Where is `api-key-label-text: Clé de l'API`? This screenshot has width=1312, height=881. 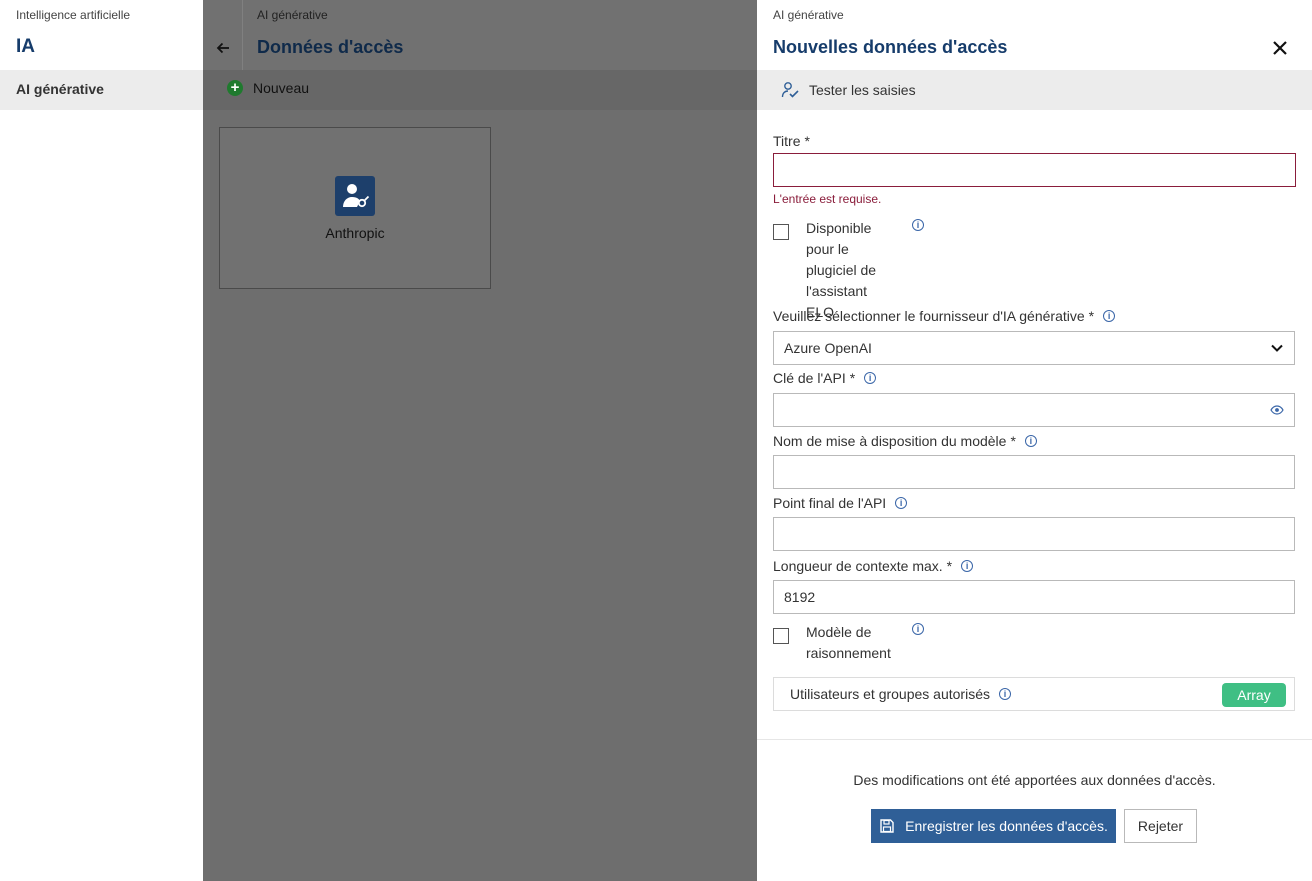
api-key-label-text: Clé de l'API is located at coordinates (809, 378).